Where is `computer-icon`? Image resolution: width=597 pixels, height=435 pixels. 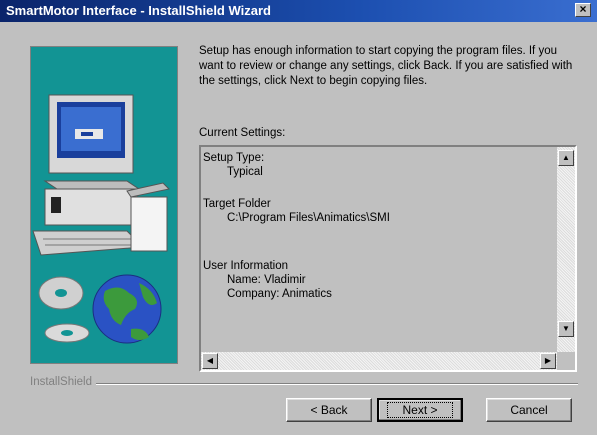
computer-icon is located at coordinates (101, 175).